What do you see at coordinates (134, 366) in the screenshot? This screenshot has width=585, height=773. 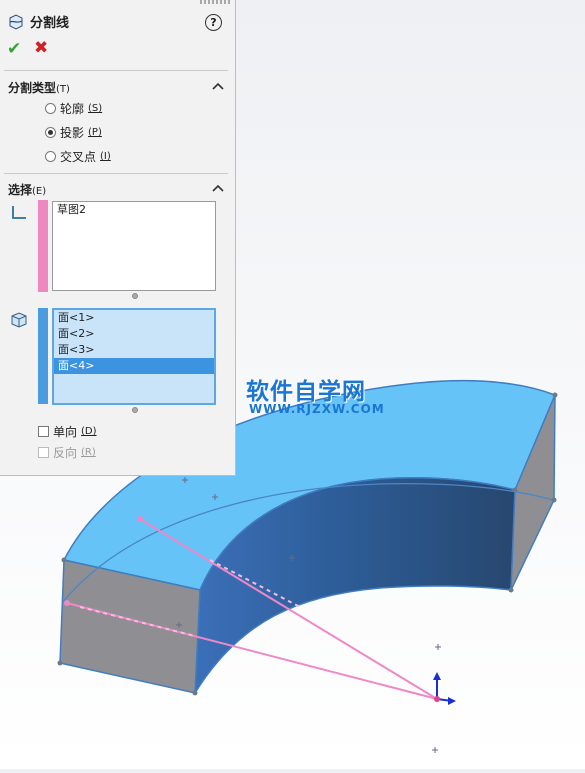 I see `list-item-selected: 面<4>` at bounding box center [134, 366].